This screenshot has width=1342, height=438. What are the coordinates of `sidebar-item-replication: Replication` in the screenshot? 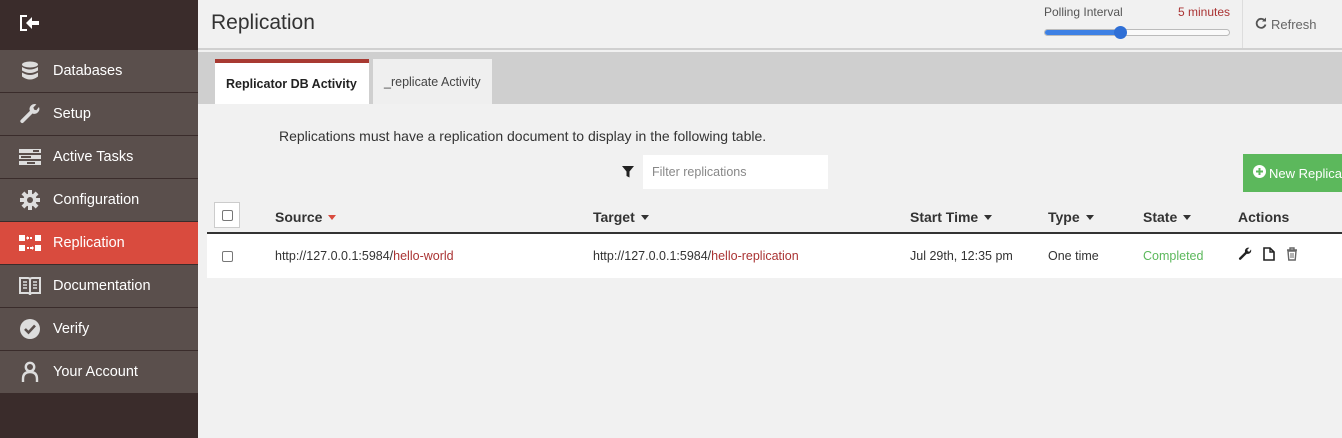 It's located at (99, 243).